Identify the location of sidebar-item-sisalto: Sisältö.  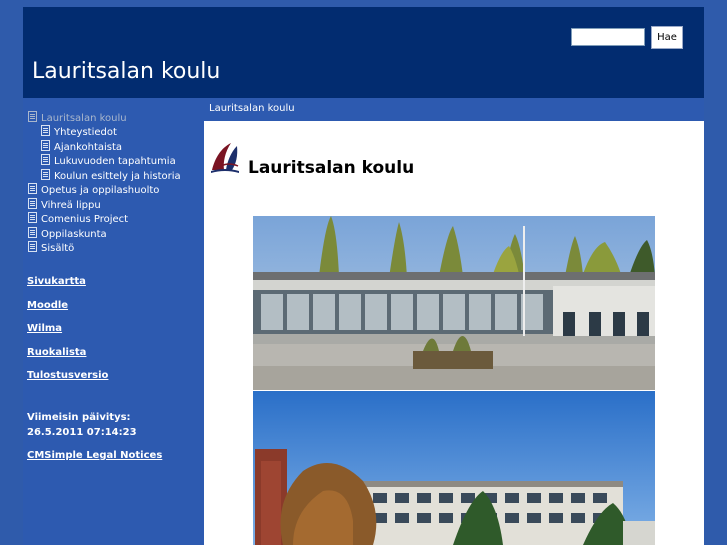
(51, 248).